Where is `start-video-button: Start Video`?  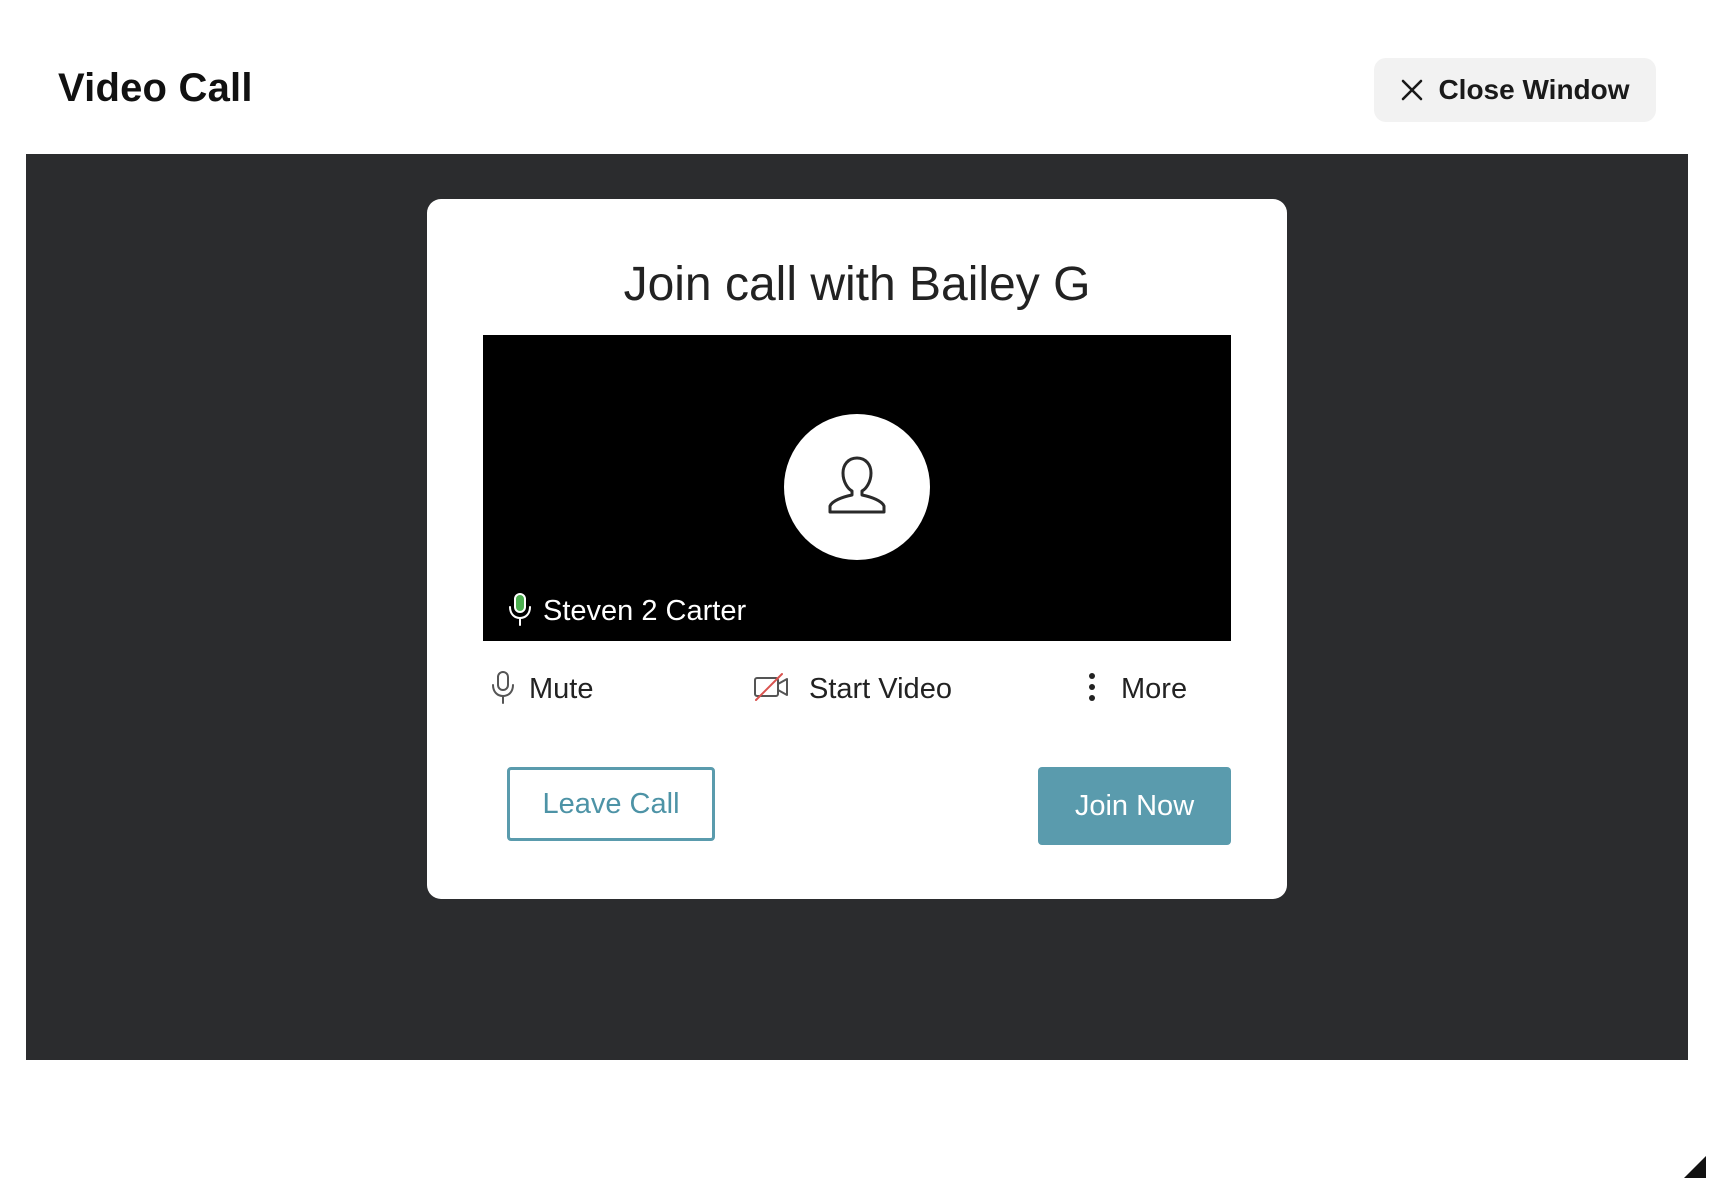 start-video-button: Start Video is located at coordinates (852, 689).